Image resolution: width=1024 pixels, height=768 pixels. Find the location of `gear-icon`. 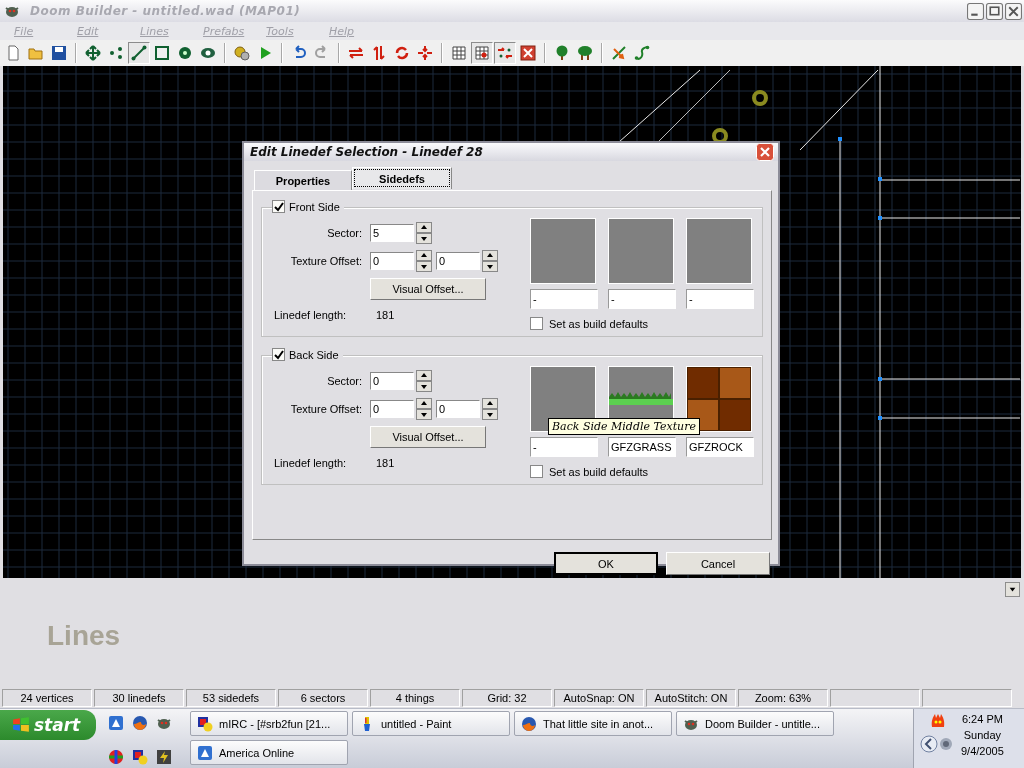

gear-icon is located at coordinates (242, 53).